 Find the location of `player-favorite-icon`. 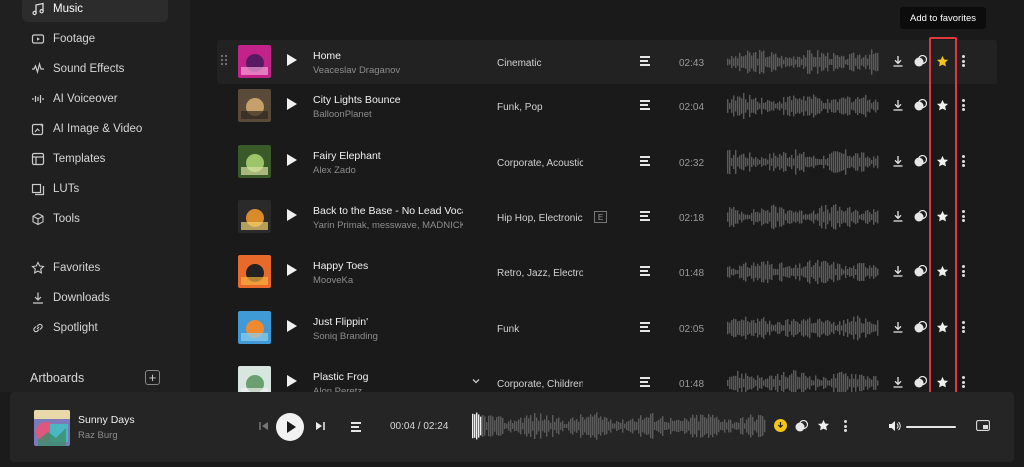

player-favorite-icon is located at coordinates (823, 425).